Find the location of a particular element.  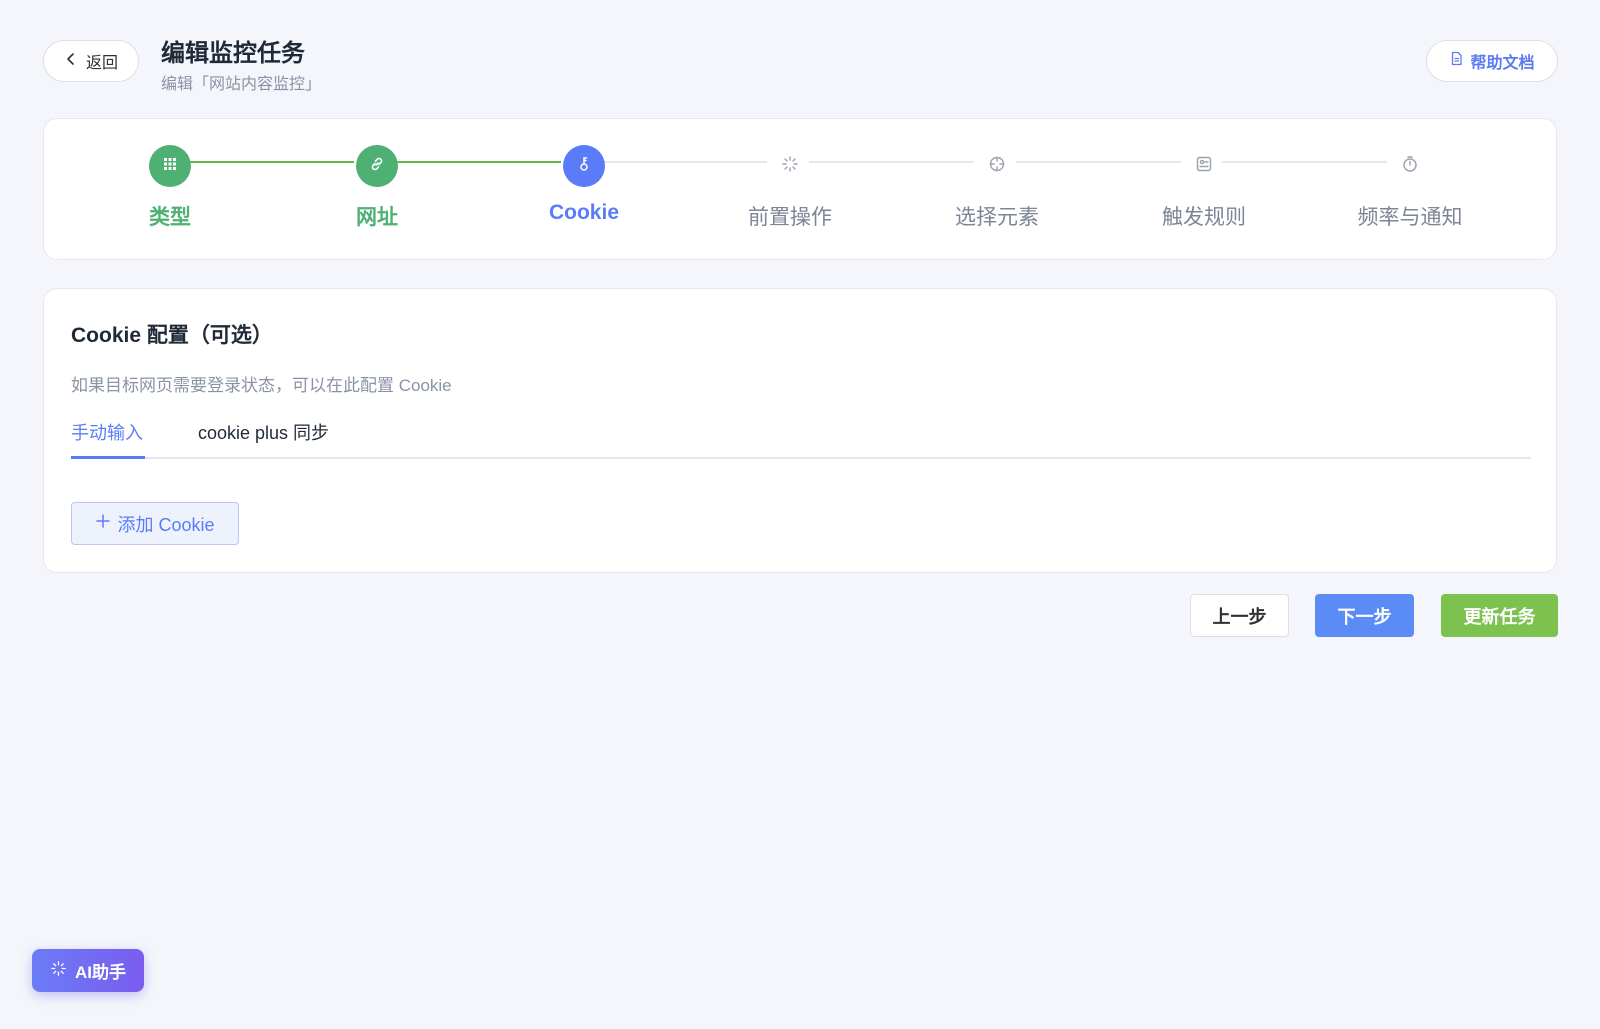

ai-assistant-label: AI助手 is located at coordinates (100, 972).